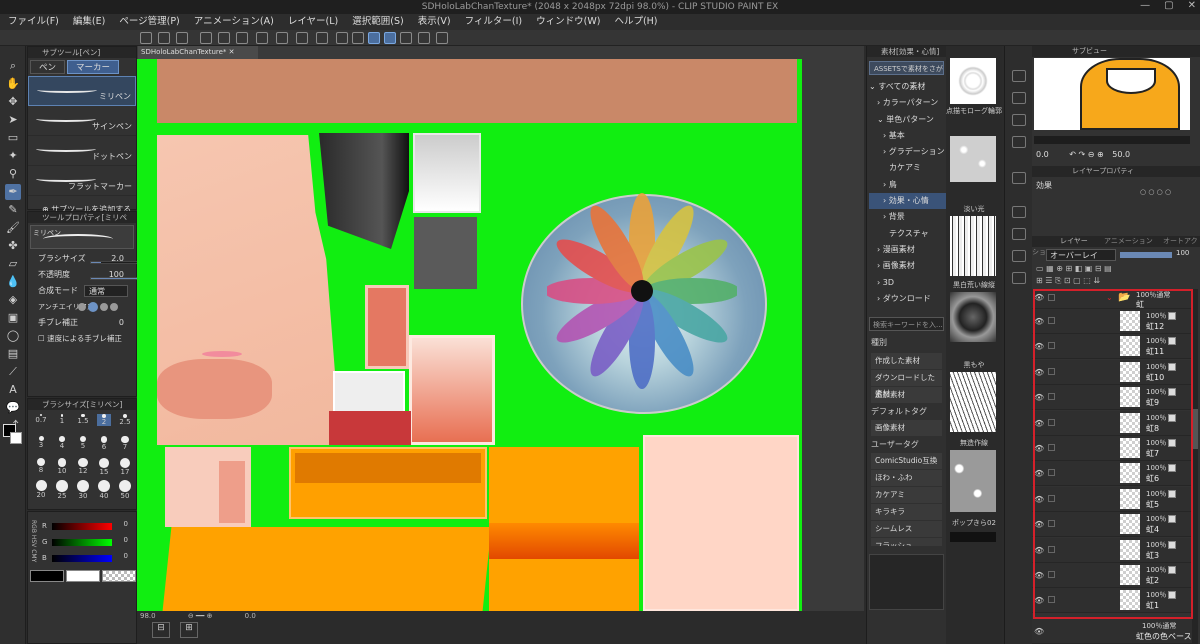 The image size is (1200, 644). Describe the element at coordinates (1019, 212) in the screenshot. I see `search-layer-icon` at that location.